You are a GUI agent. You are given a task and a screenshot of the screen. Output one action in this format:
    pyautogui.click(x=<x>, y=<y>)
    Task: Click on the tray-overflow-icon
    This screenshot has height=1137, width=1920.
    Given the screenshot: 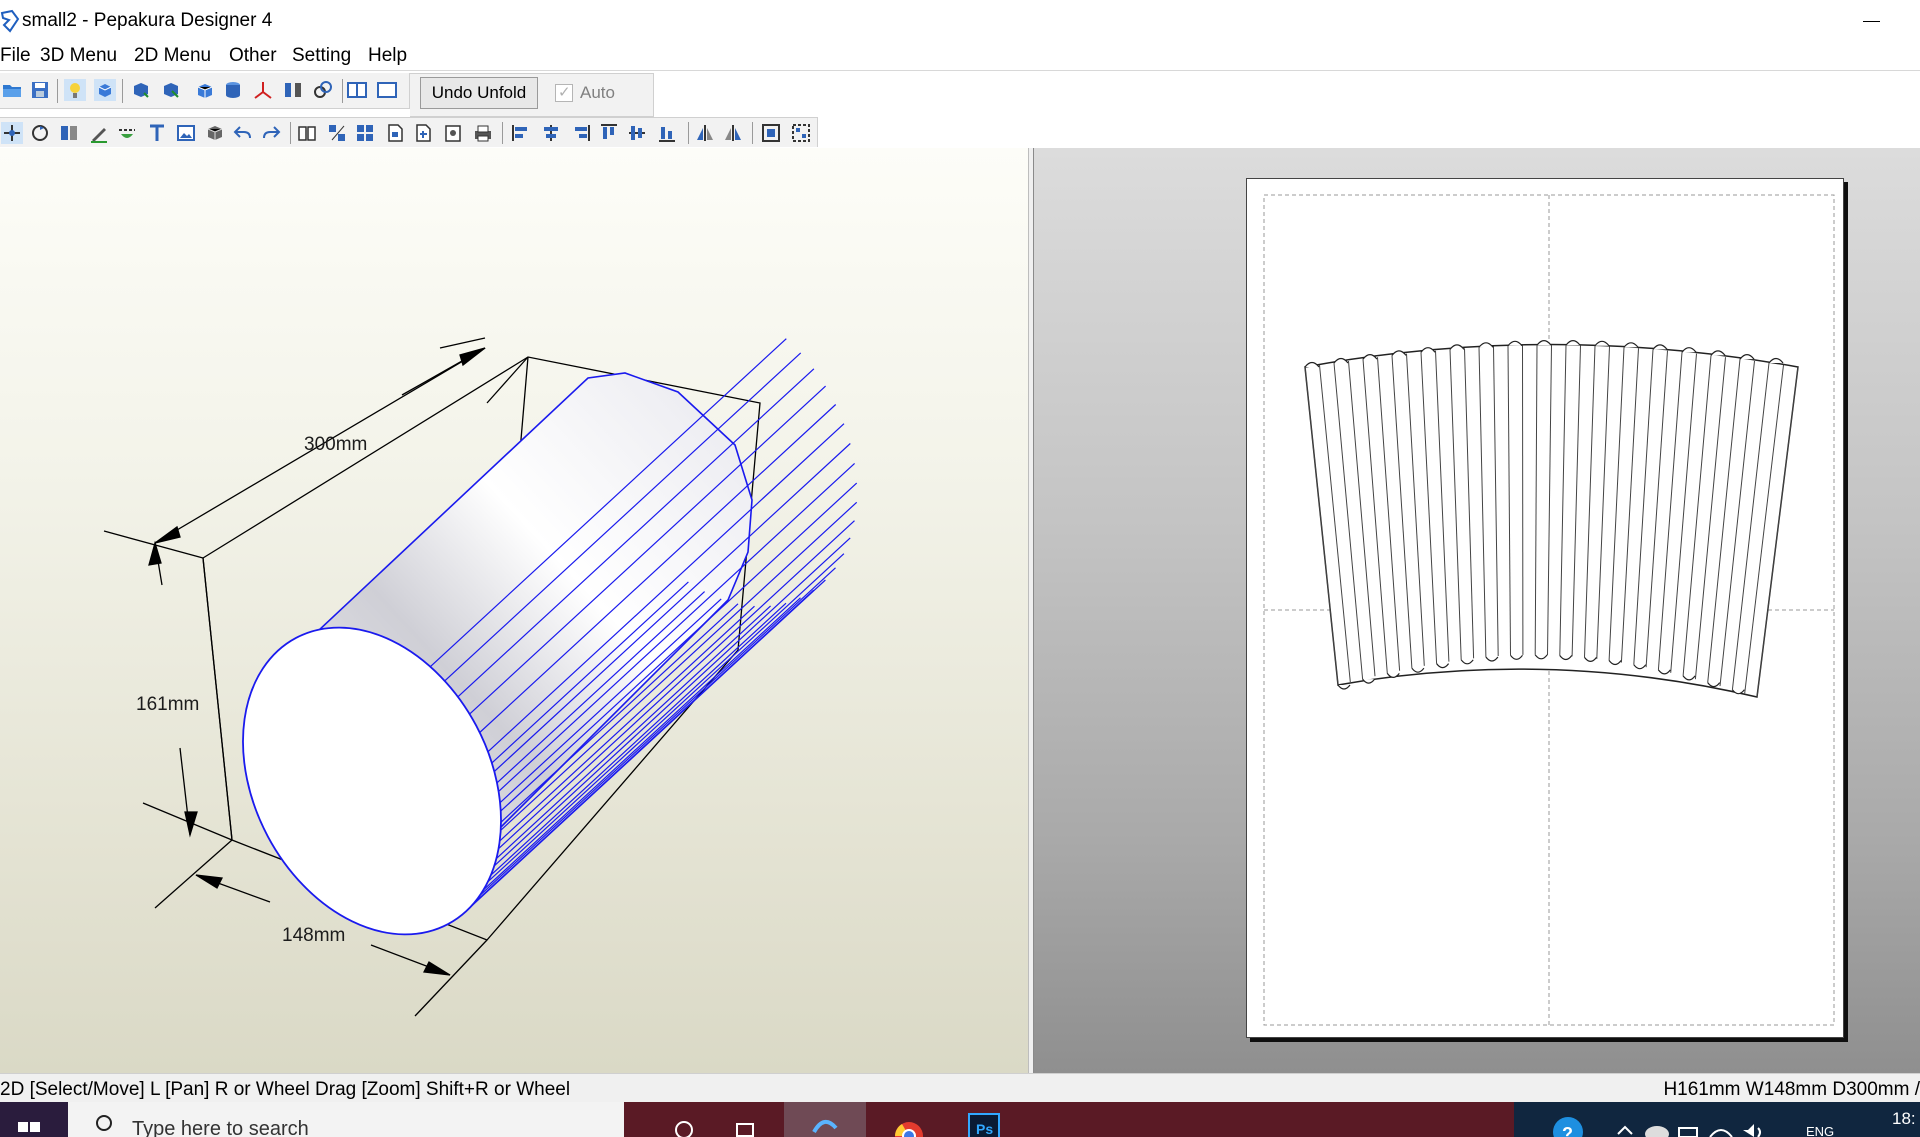 What is the action you would take?
    pyautogui.click(x=1625, y=1128)
    